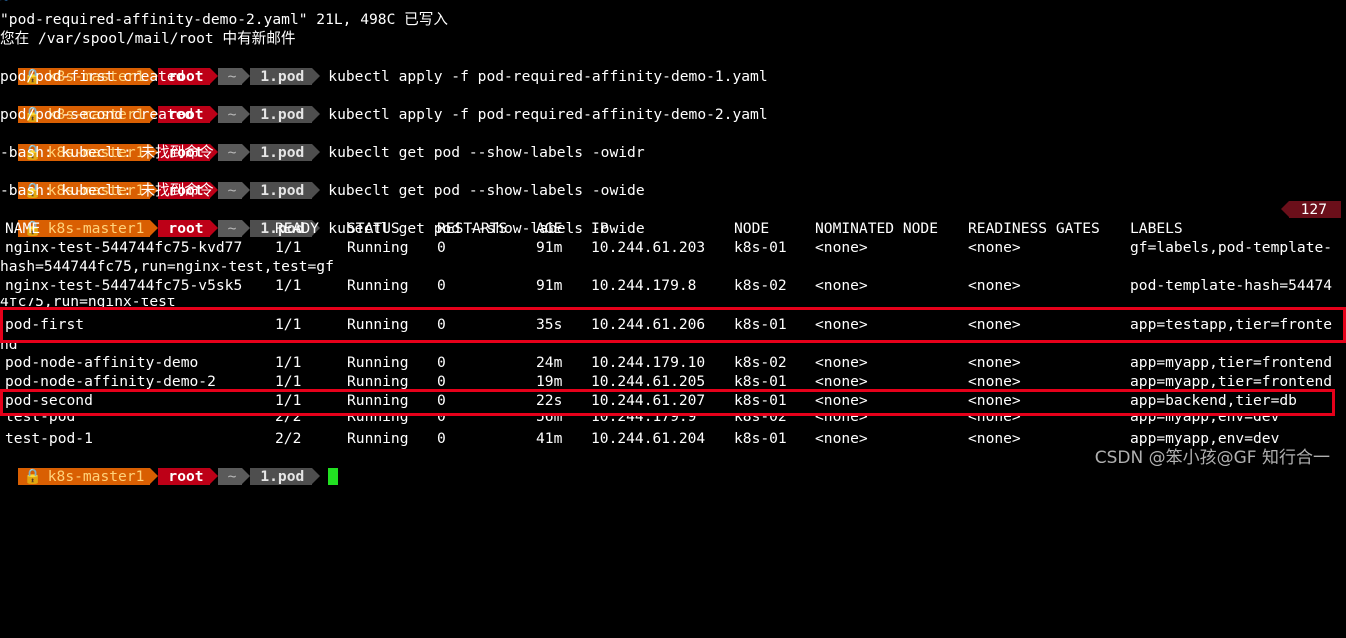 This screenshot has height=638, width=1346. Describe the element at coordinates (23, 228) in the screenshot. I see `col-header: NAME` at that location.